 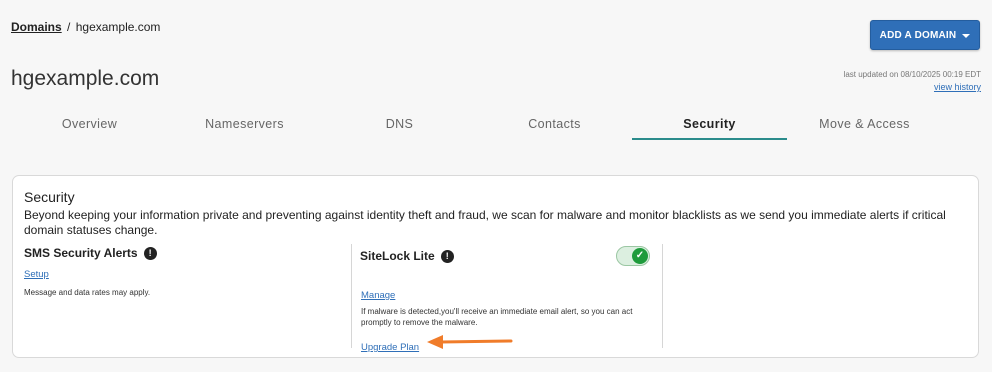 I want to click on tab-overview: Overview, so click(x=89, y=126).